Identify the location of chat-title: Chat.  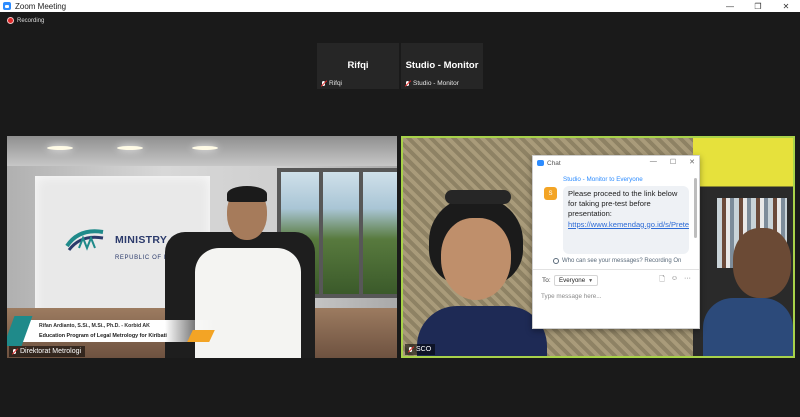
(554, 163).